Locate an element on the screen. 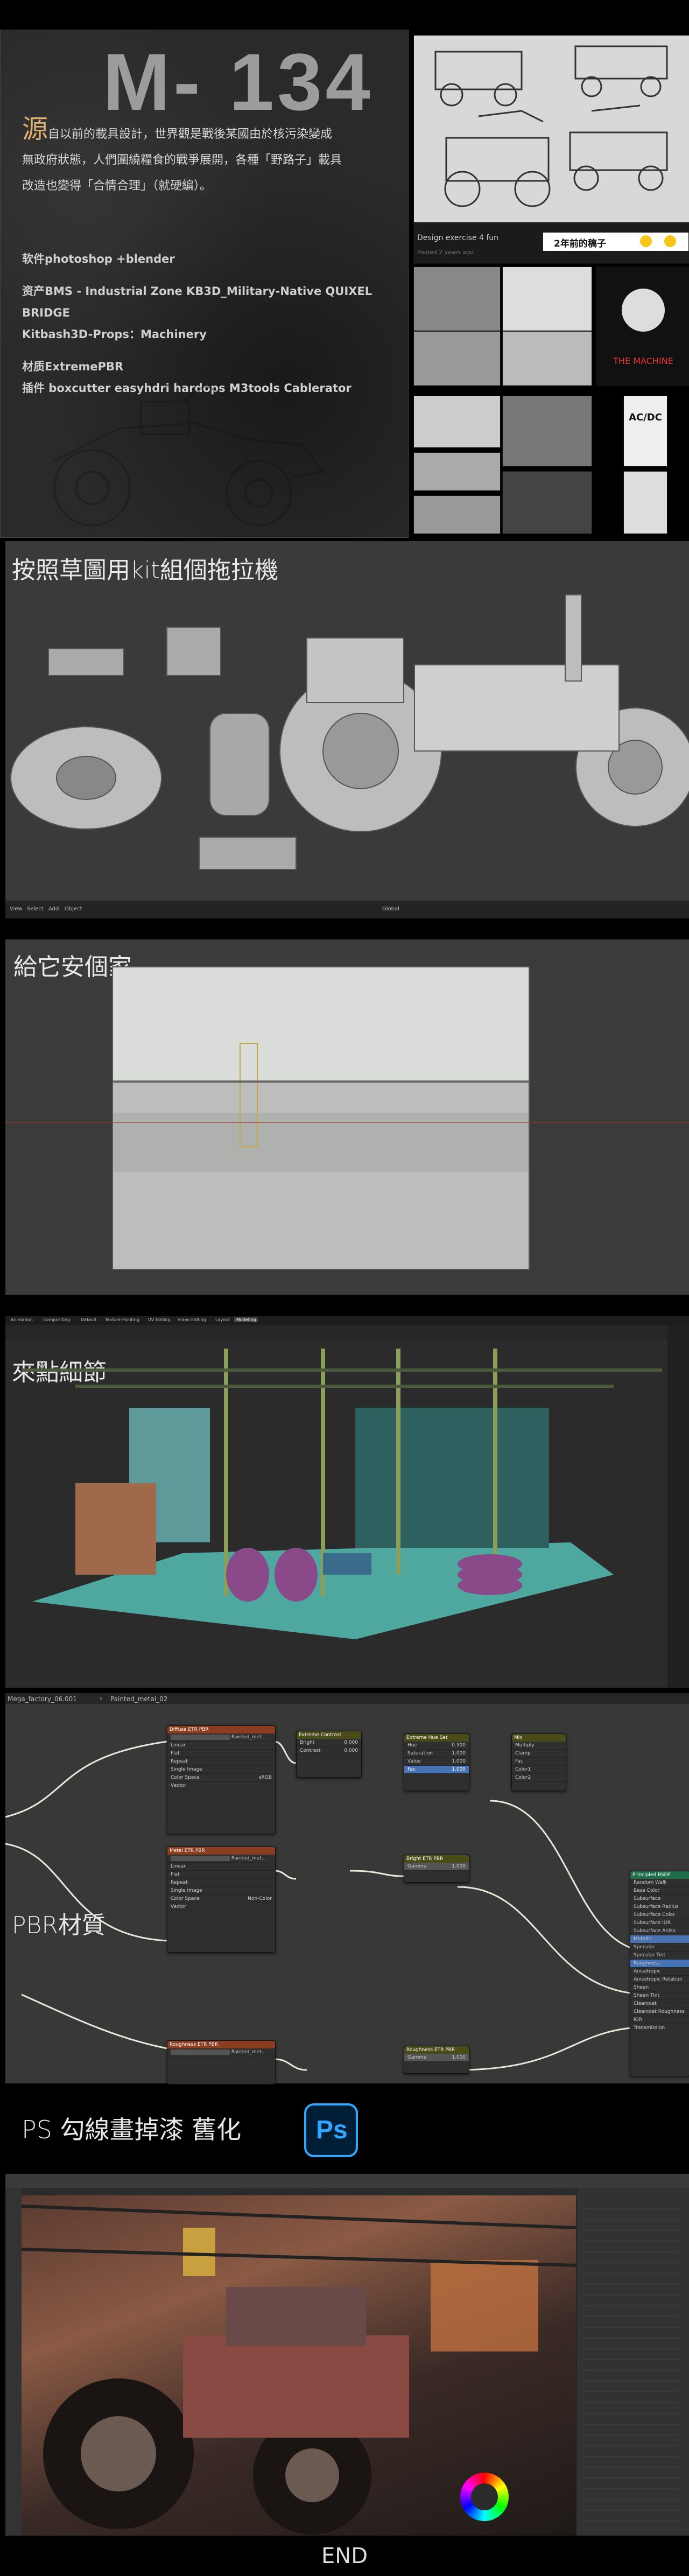 This screenshot has width=689, height=2576. post-time: Posted 2 years ago is located at coordinates (446, 252).